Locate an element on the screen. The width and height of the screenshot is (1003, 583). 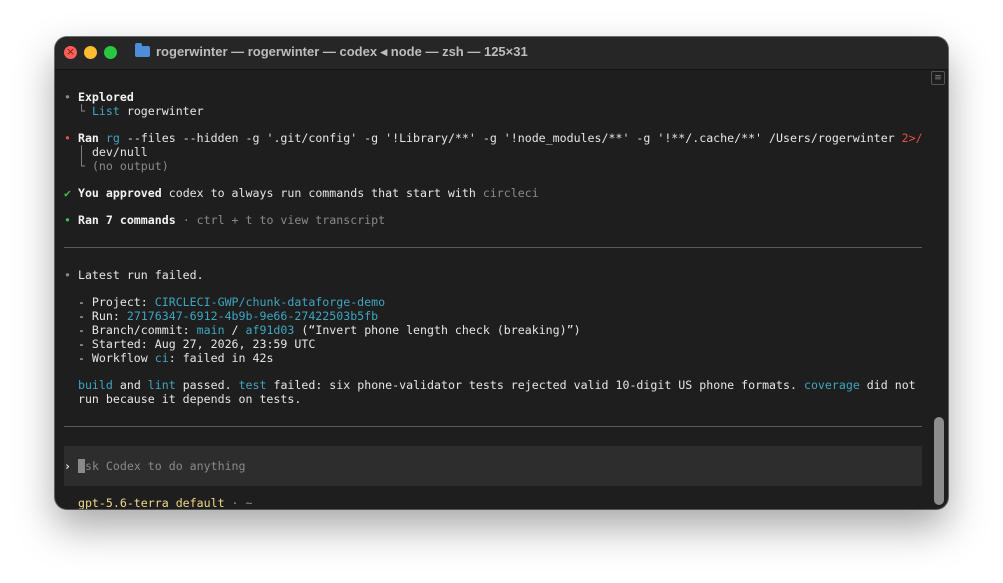
approved-you: You is located at coordinates (88, 193).